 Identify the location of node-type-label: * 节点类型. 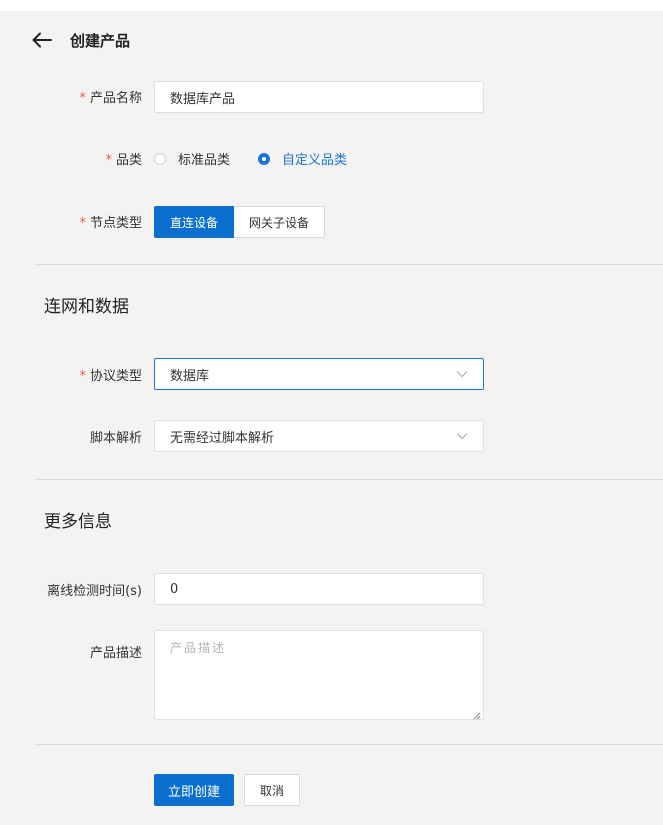
(110, 223).